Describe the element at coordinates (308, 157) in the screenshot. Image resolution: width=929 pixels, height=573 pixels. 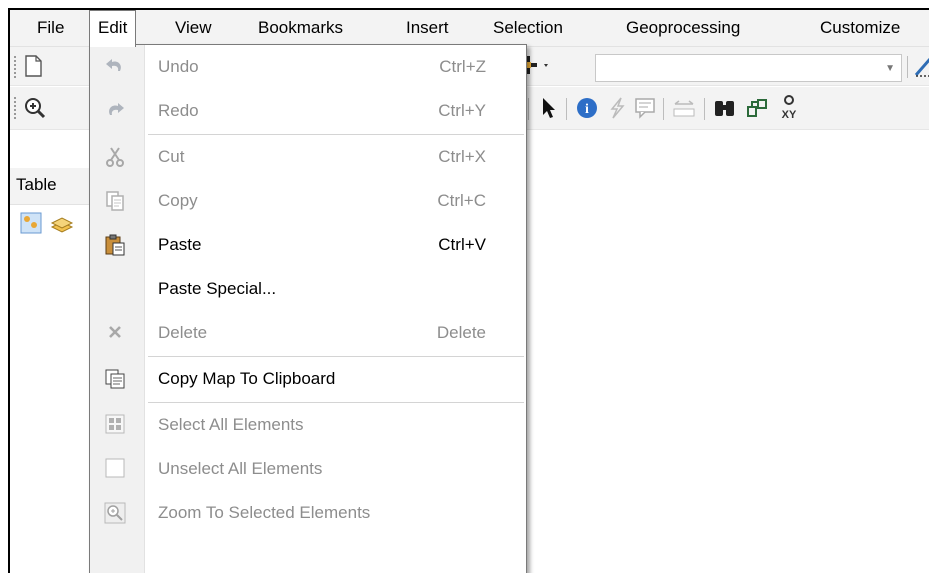
I see `menu-item-cut: Cut Ctrl+X` at that location.